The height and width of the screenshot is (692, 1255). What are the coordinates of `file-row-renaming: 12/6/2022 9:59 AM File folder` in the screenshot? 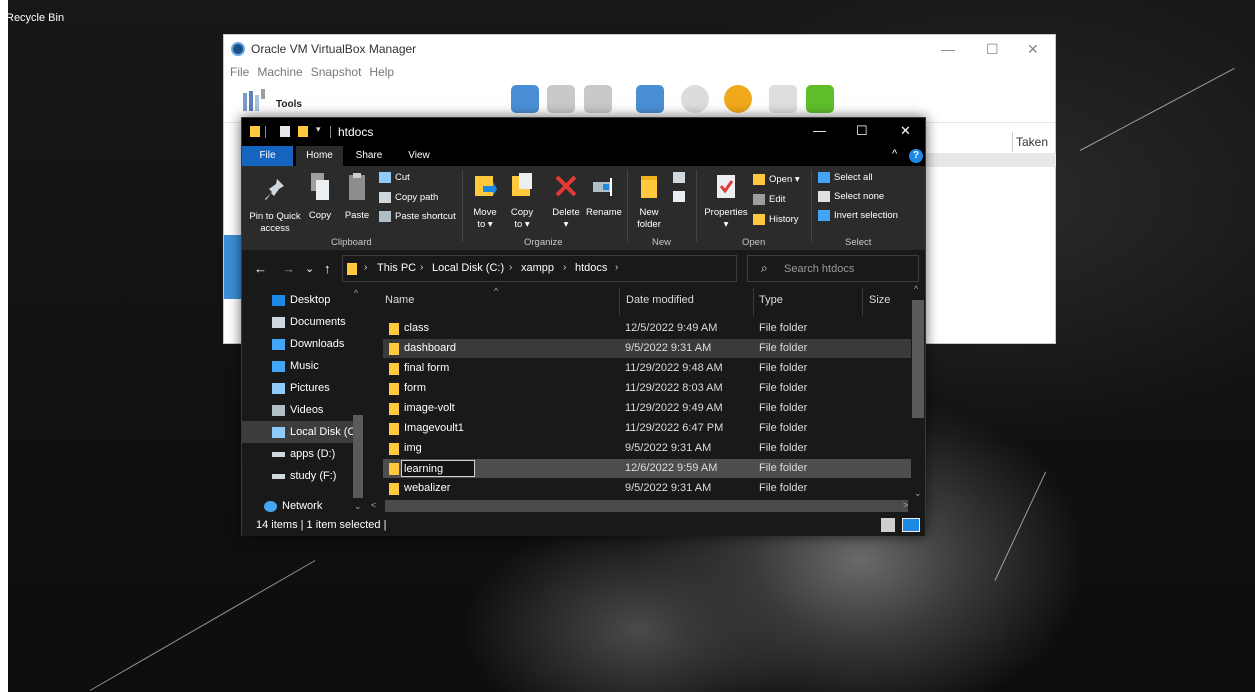 It's located at (647, 468).